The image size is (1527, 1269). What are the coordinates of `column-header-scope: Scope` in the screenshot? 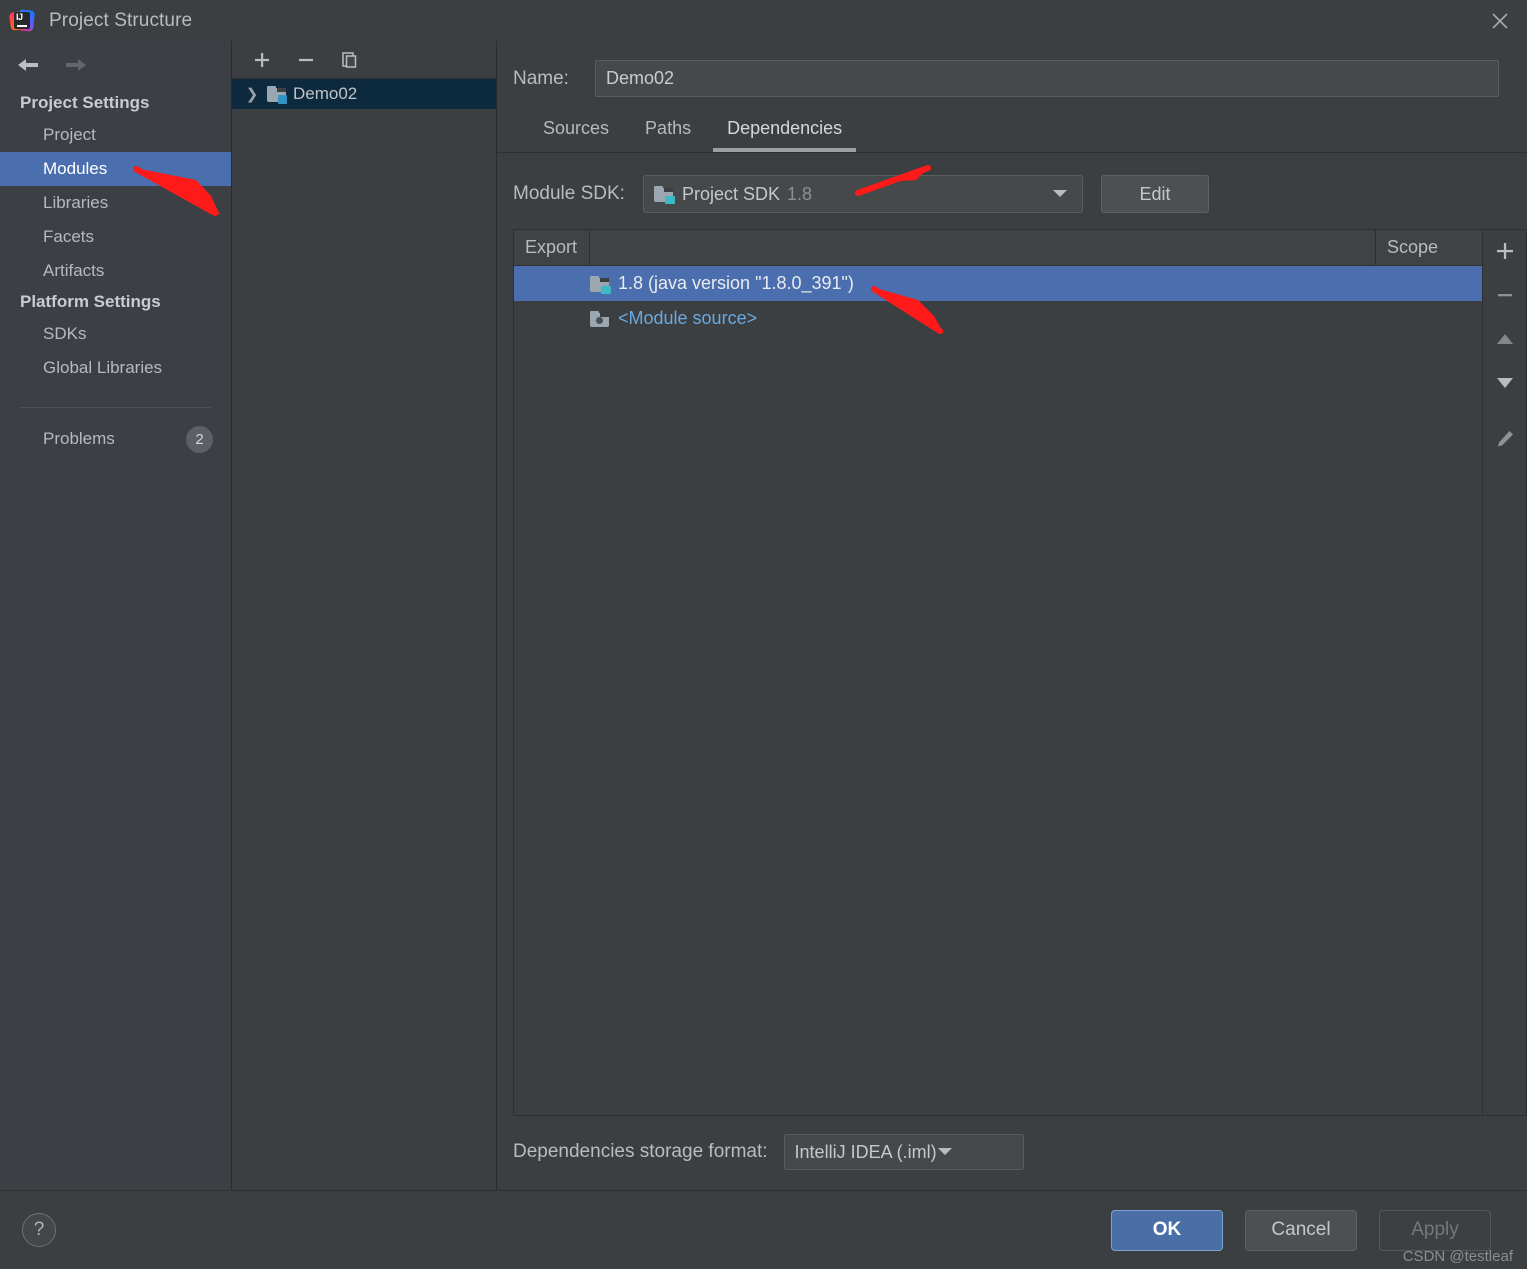 It's located at (1429, 247).